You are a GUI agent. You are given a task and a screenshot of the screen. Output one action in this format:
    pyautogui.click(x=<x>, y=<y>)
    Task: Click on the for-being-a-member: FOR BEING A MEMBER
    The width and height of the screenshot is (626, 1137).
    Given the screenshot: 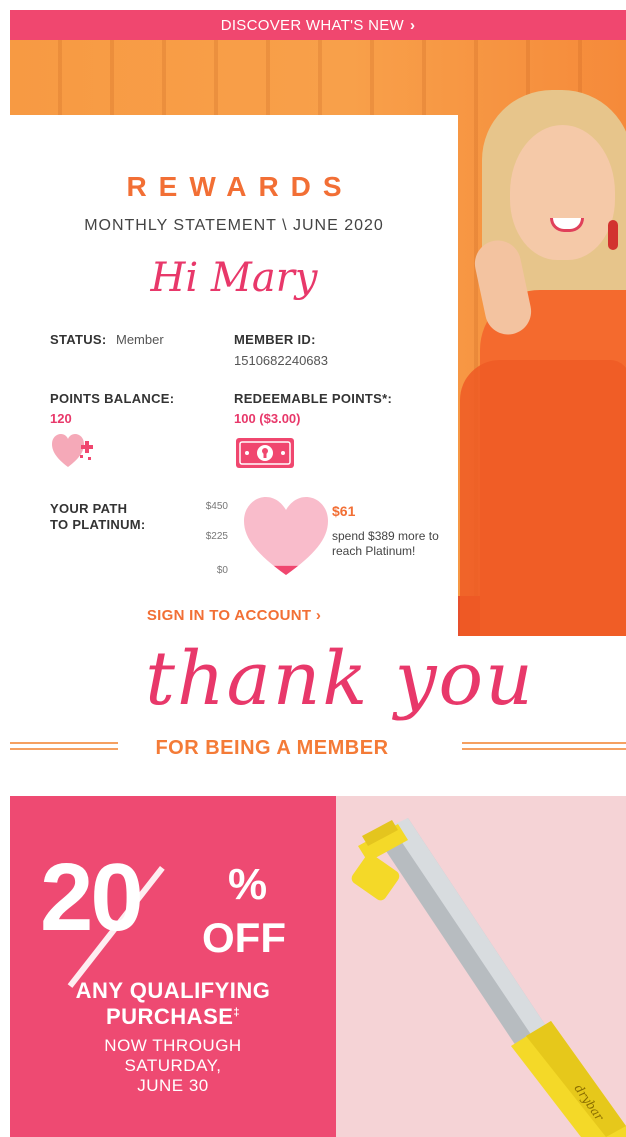 What is the action you would take?
    pyautogui.click(x=272, y=748)
    